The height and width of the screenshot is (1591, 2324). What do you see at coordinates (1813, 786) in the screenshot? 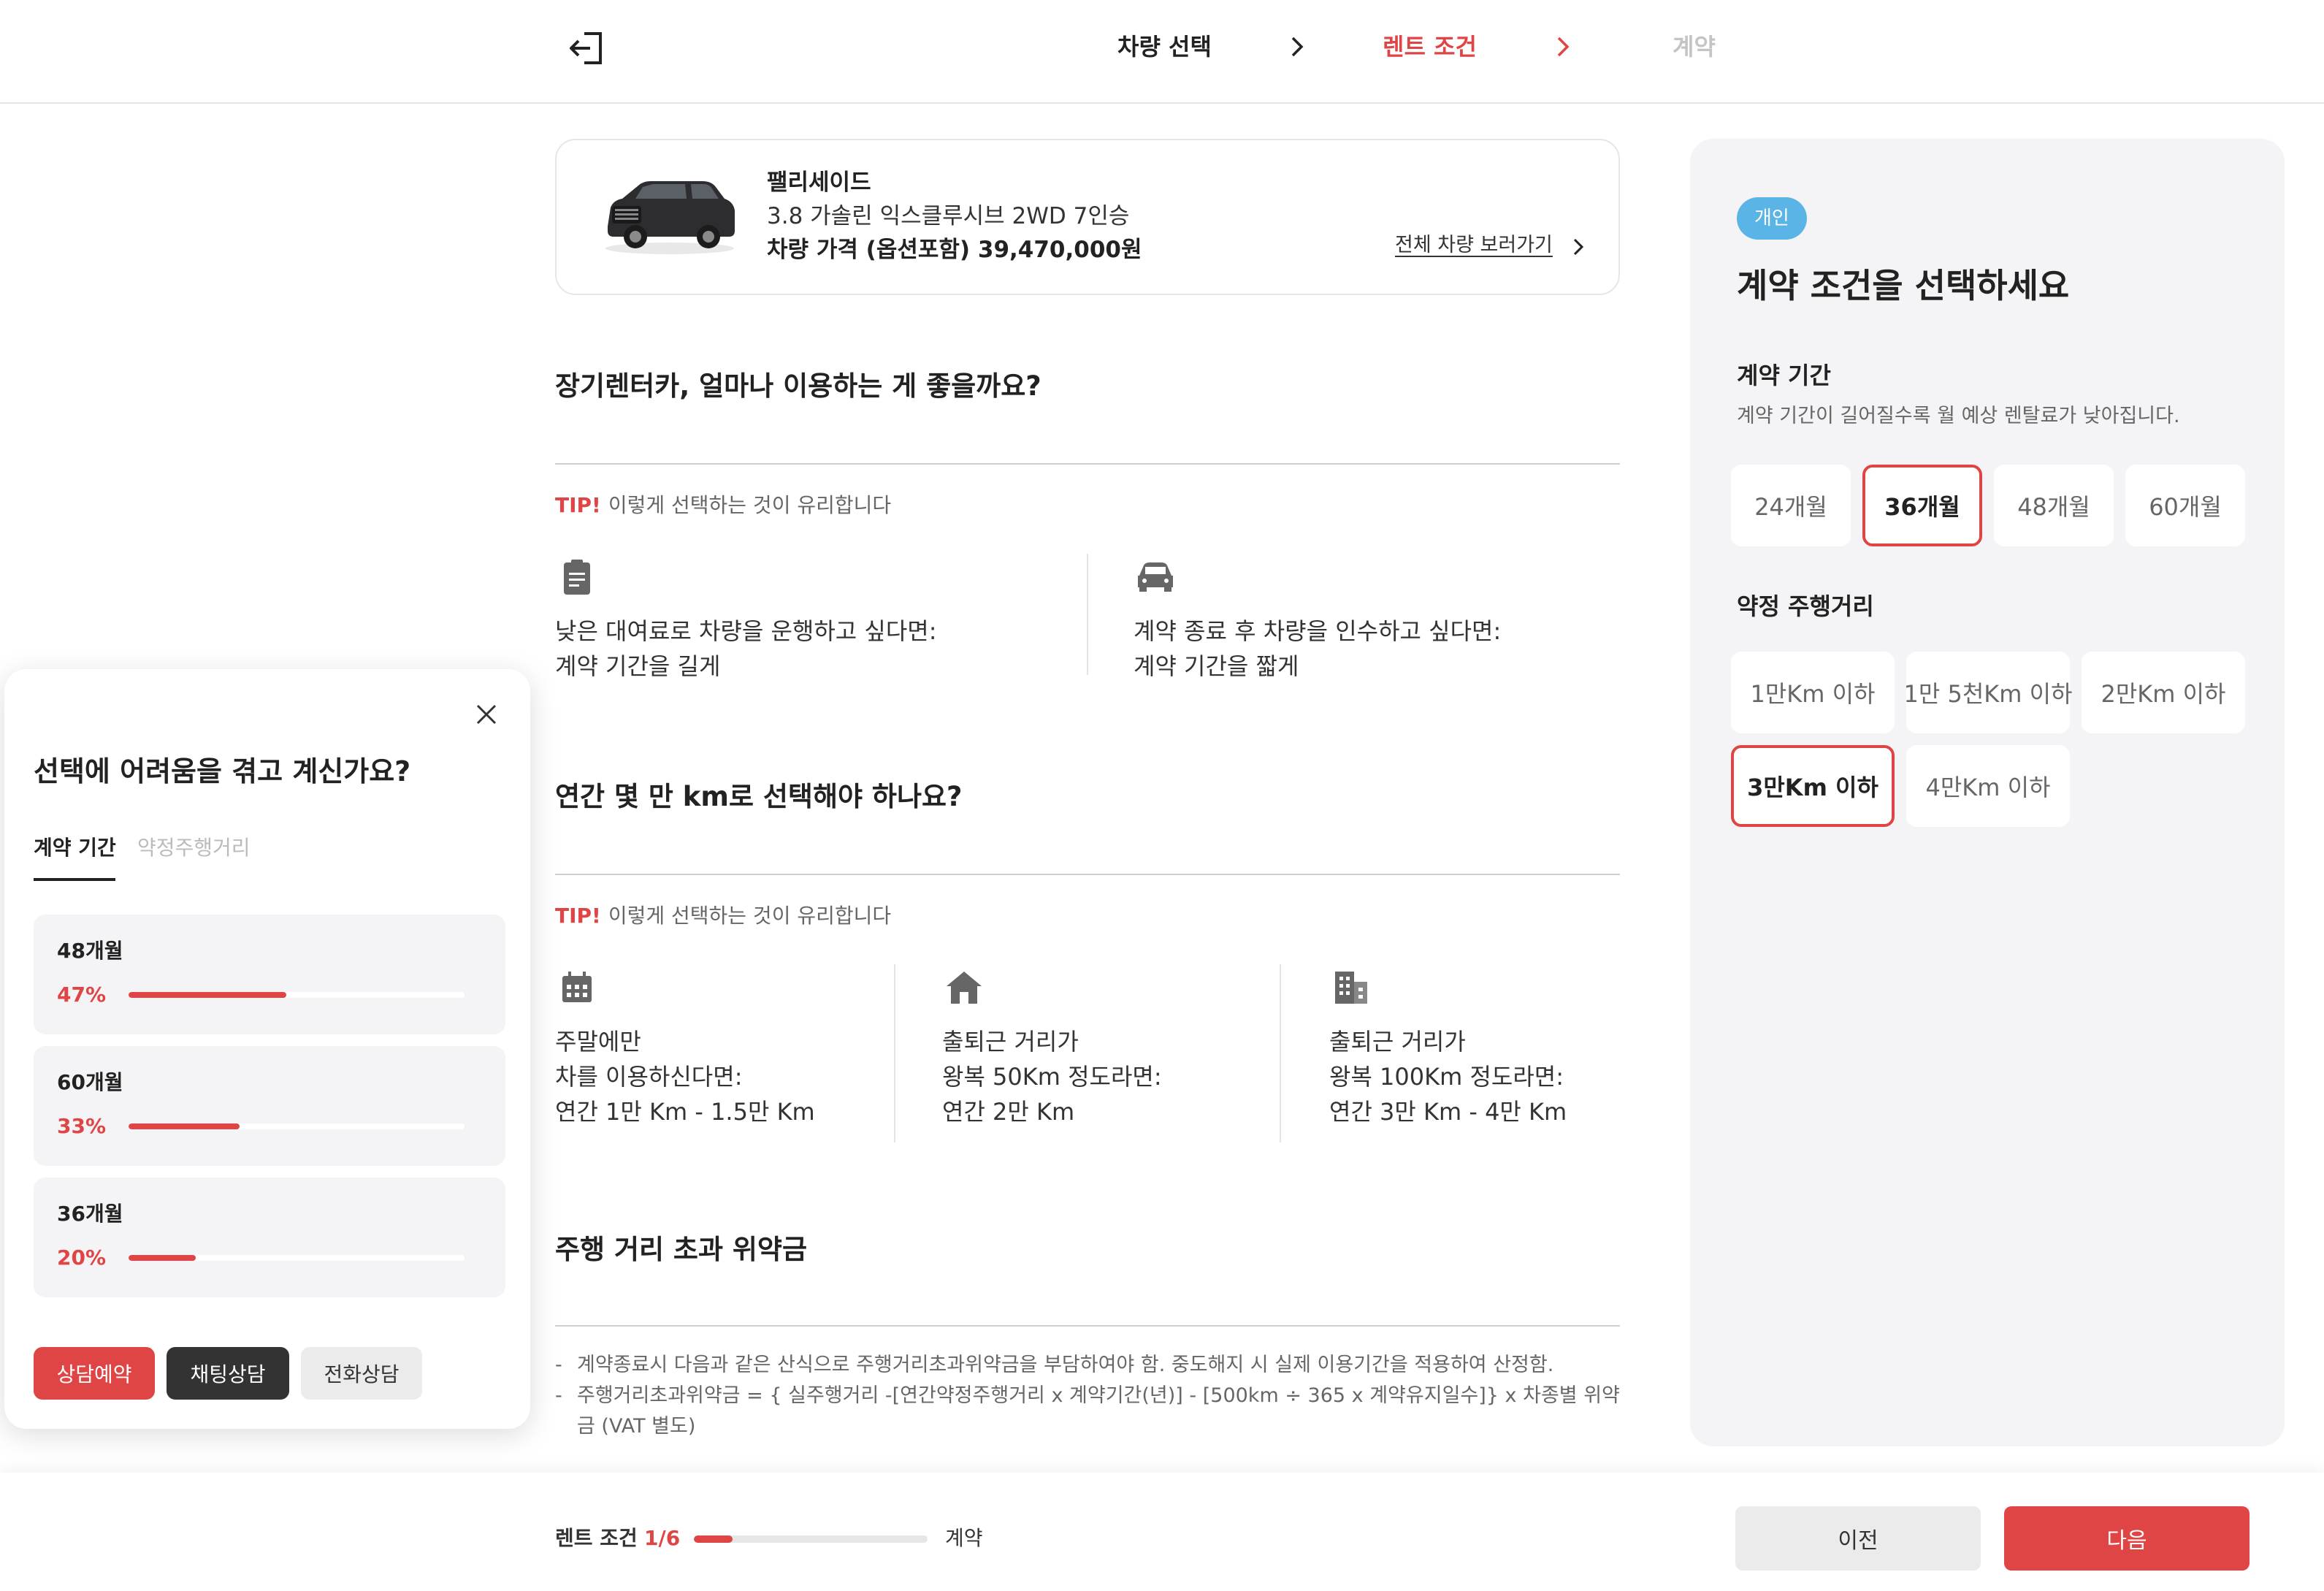
I see `mileage-option-30k: 3만Km 이하` at bounding box center [1813, 786].